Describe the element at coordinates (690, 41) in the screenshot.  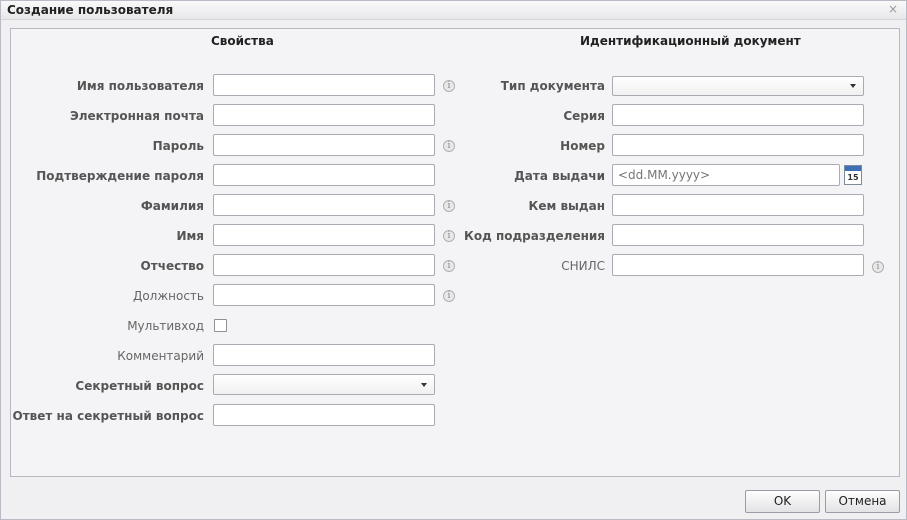
I see `document-heading: Идентификационный документ` at that location.